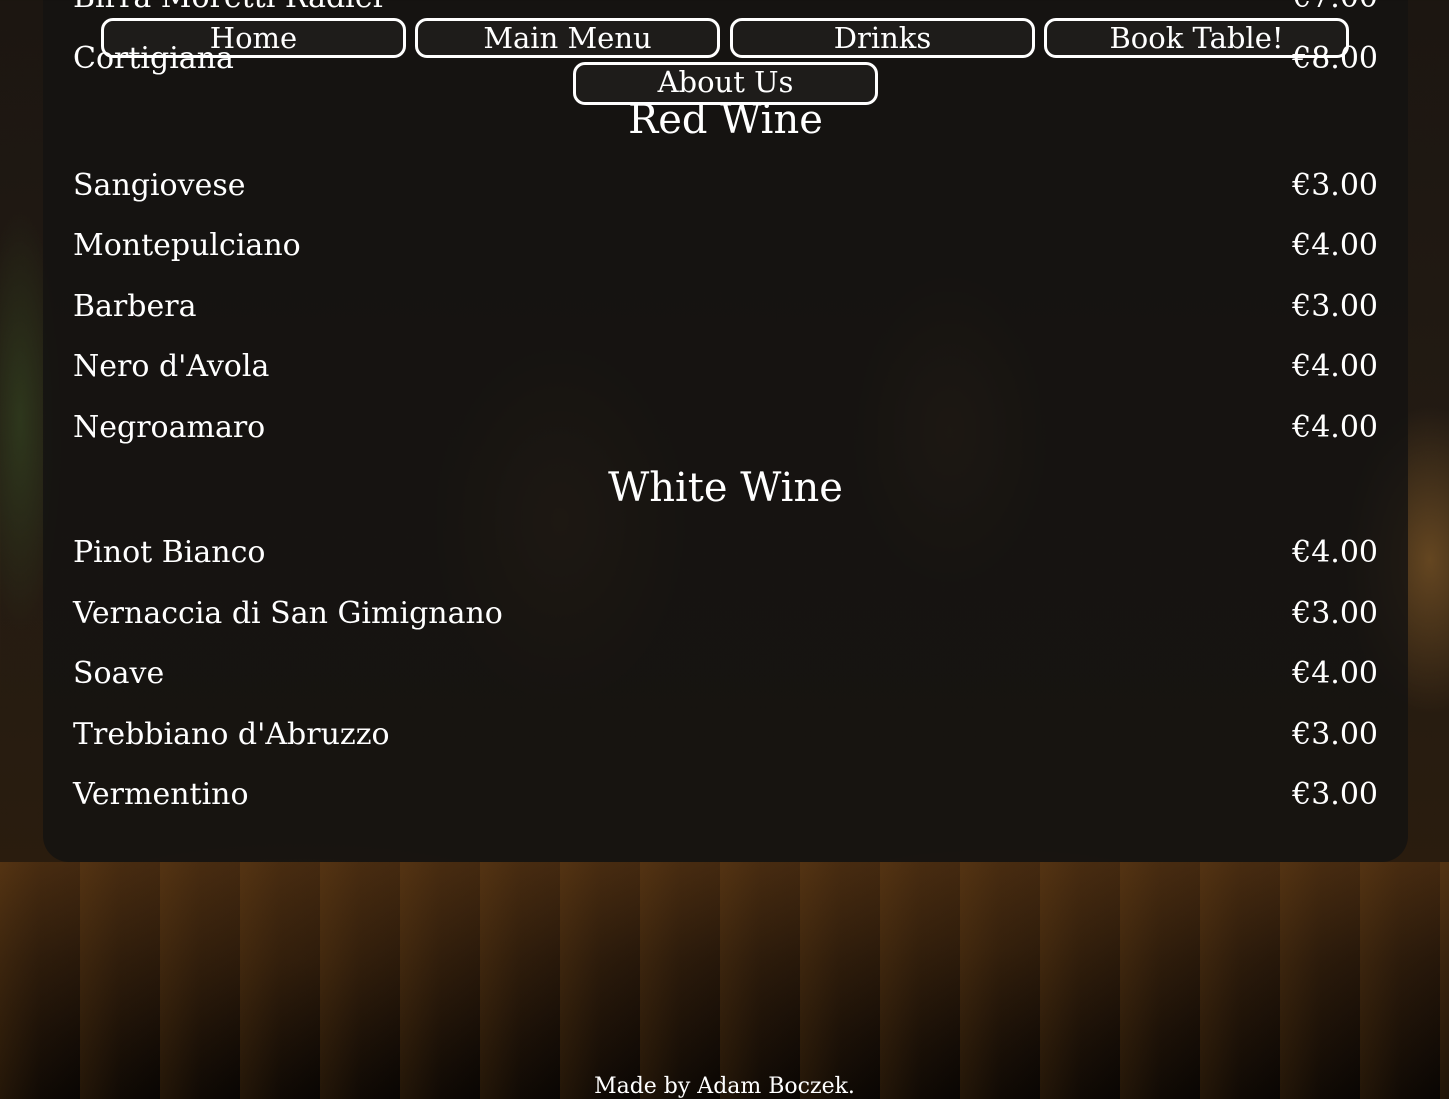 The width and height of the screenshot is (1449, 1099). I want to click on nav-button-main-menu: Main Menu, so click(567, 38).